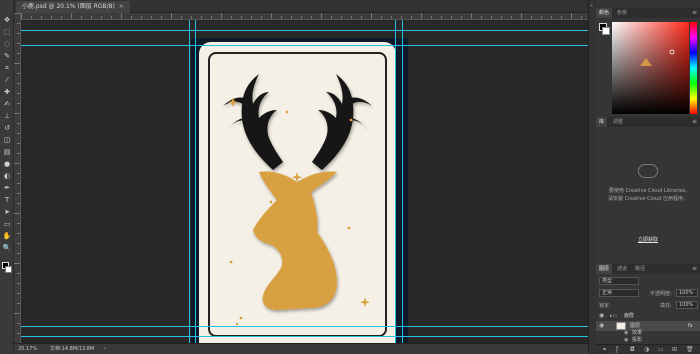 The image size is (700, 354). Describe the element at coordinates (640, 269) in the screenshot. I see `tab-paths: 路径` at that location.